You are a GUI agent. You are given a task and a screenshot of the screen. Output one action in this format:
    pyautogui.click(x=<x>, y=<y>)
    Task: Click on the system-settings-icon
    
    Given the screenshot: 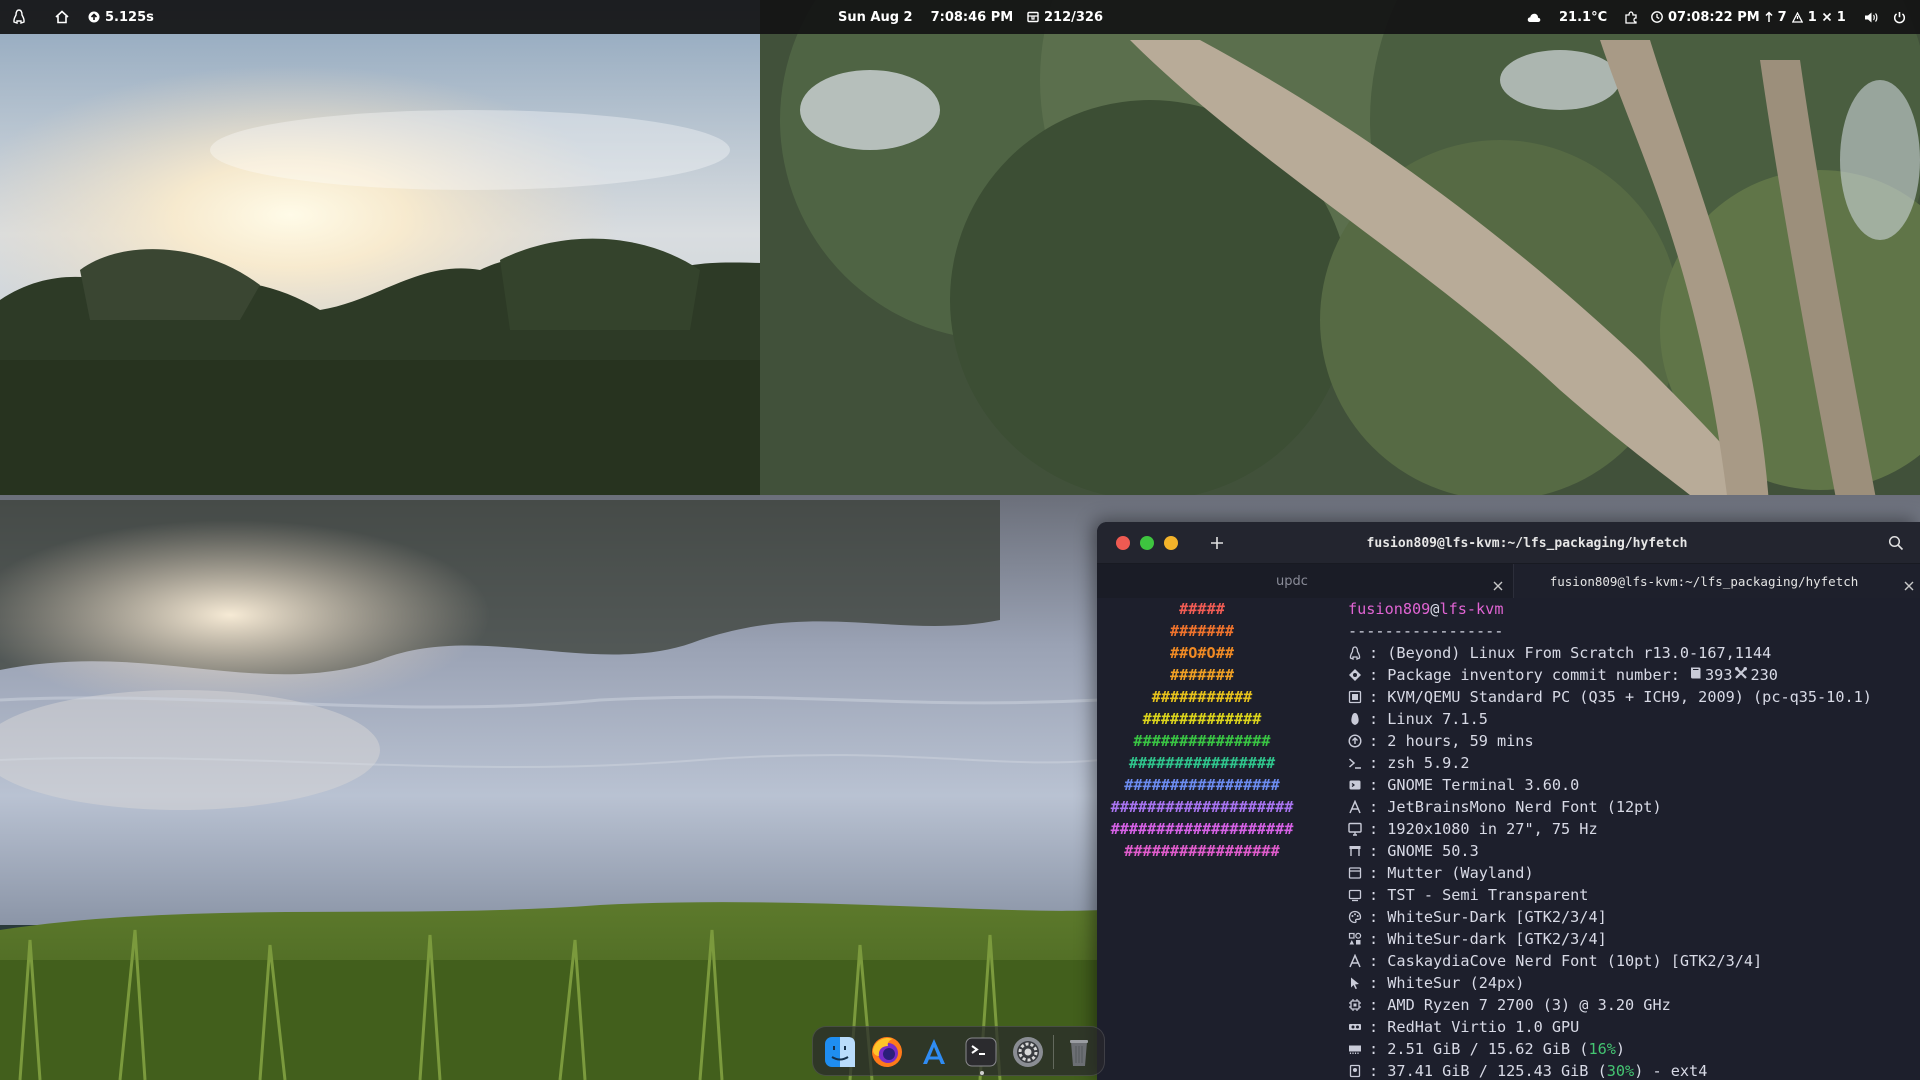 What is the action you would take?
    pyautogui.click(x=1028, y=1052)
    